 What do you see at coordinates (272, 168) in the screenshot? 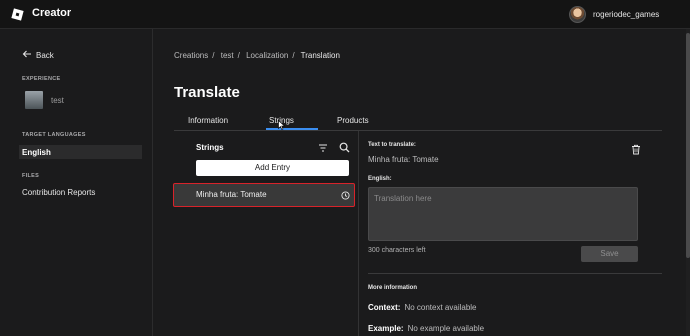
I see `add-entry-button: Add Entry` at bounding box center [272, 168].